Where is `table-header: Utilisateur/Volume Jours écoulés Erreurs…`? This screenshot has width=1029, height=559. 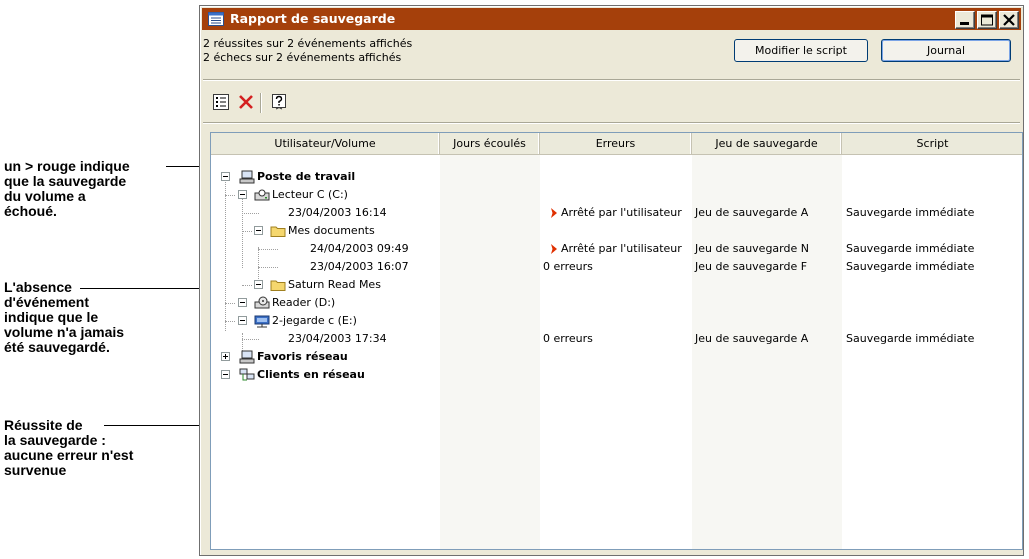
table-header: Utilisateur/Volume Jours écoulés Erreurs… is located at coordinates (616, 144).